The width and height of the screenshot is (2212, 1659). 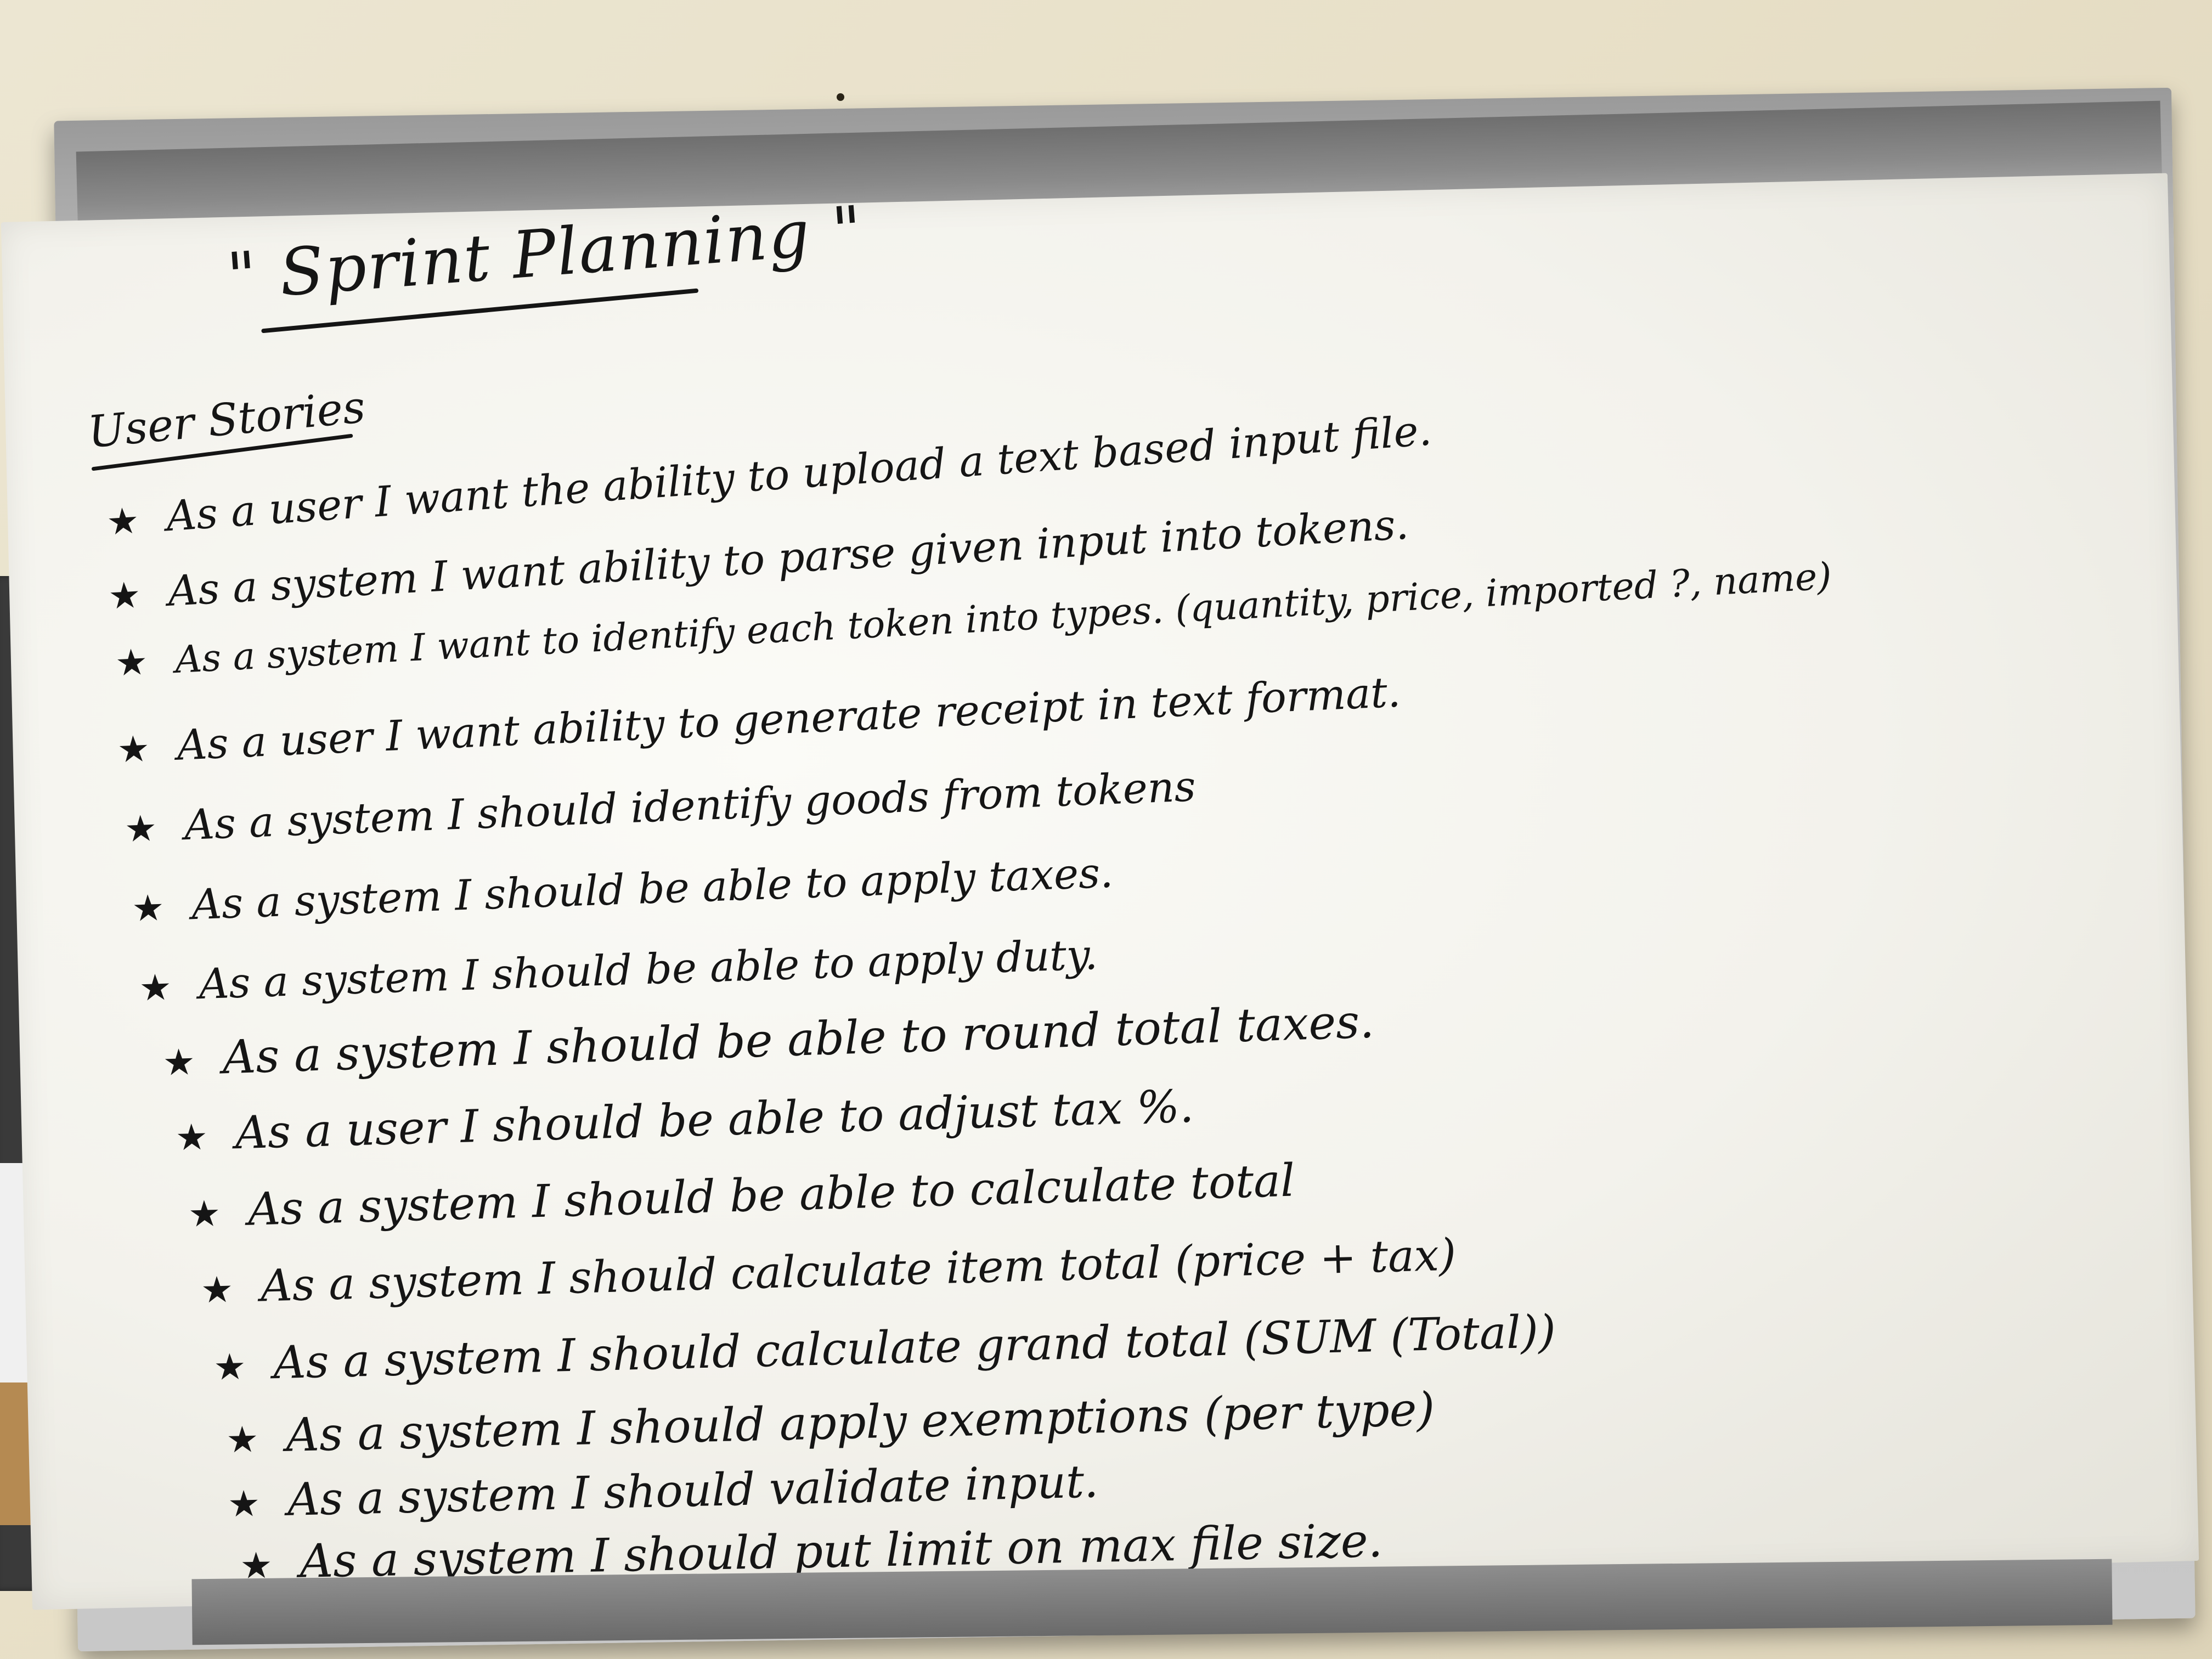 I want to click on list-item: ★ As a system I should validate input., so click(x=663, y=1490).